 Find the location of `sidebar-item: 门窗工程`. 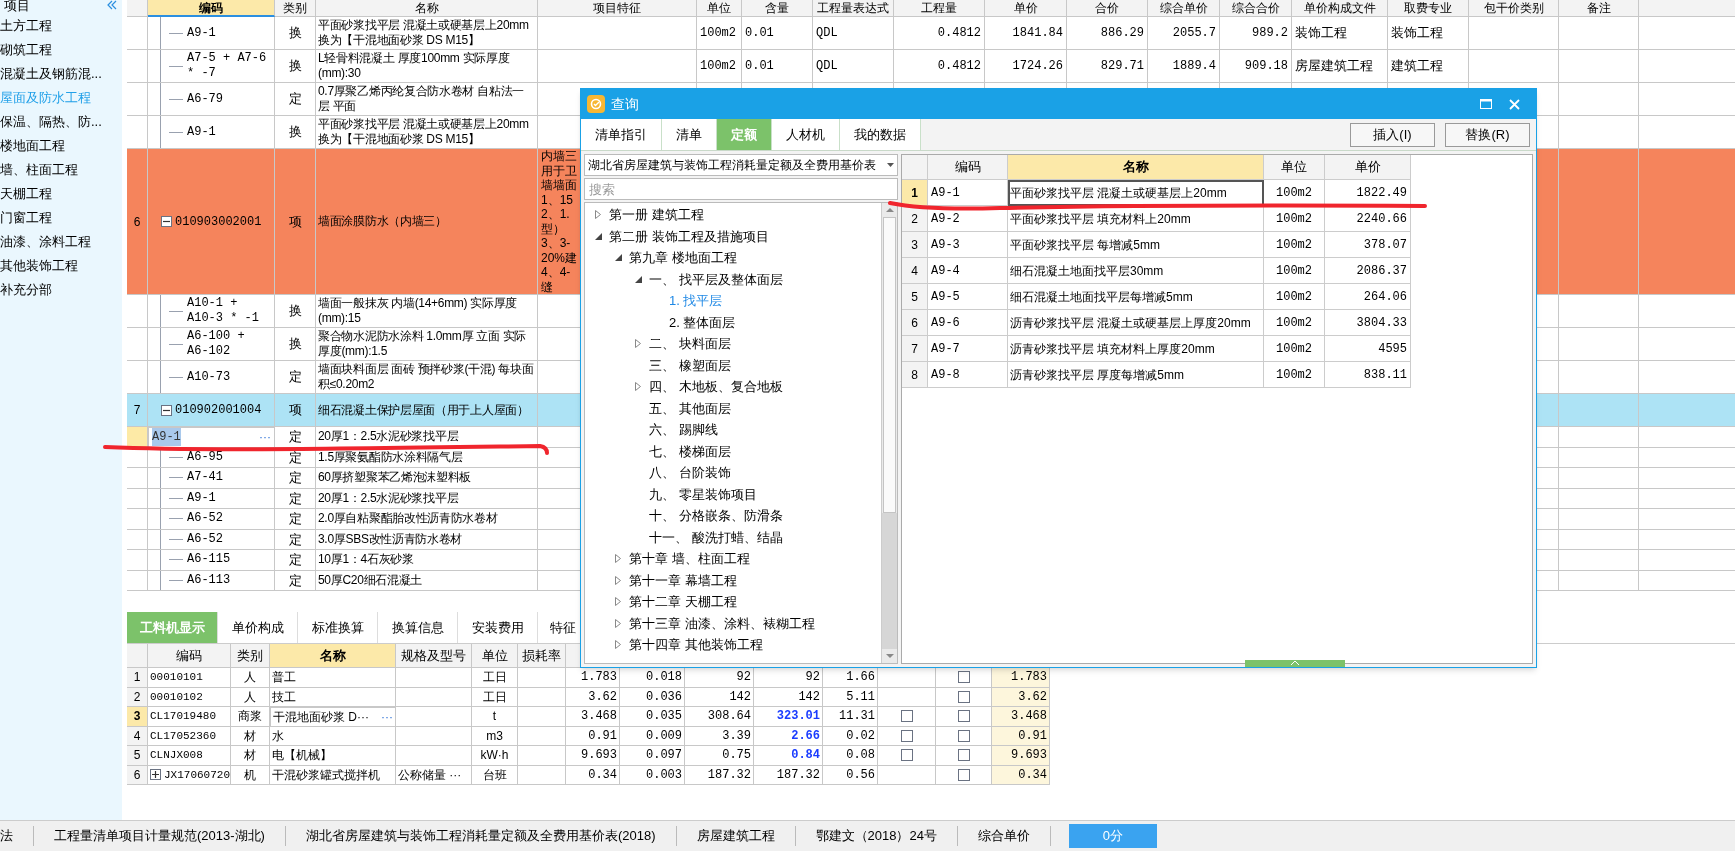

sidebar-item: 门窗工程 is located at coordinates (61, 218).